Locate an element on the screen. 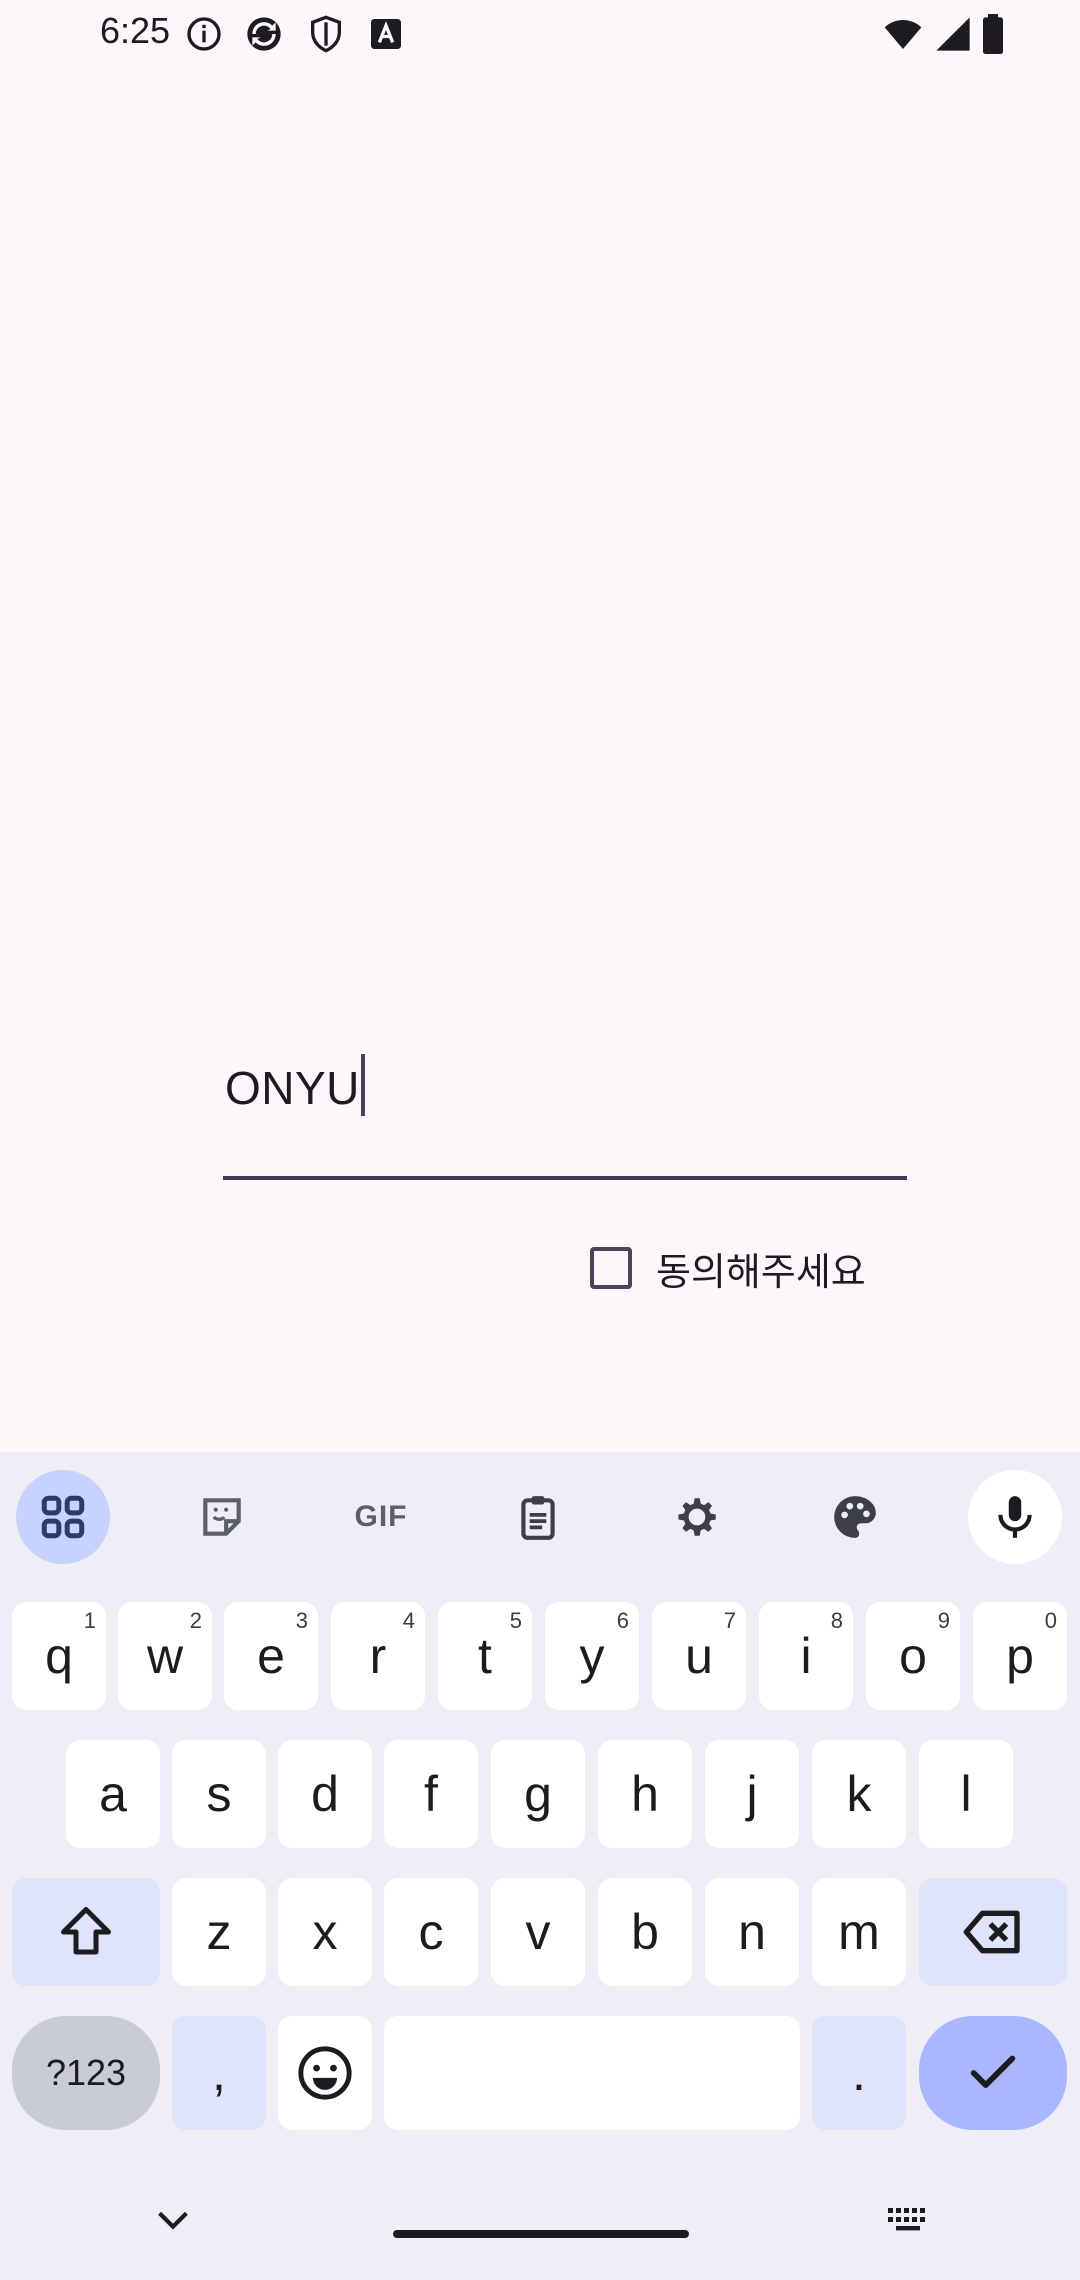 This screenshot has height=2280, width=1080. key-hint: 8 is located at coordinates (836, 1620).